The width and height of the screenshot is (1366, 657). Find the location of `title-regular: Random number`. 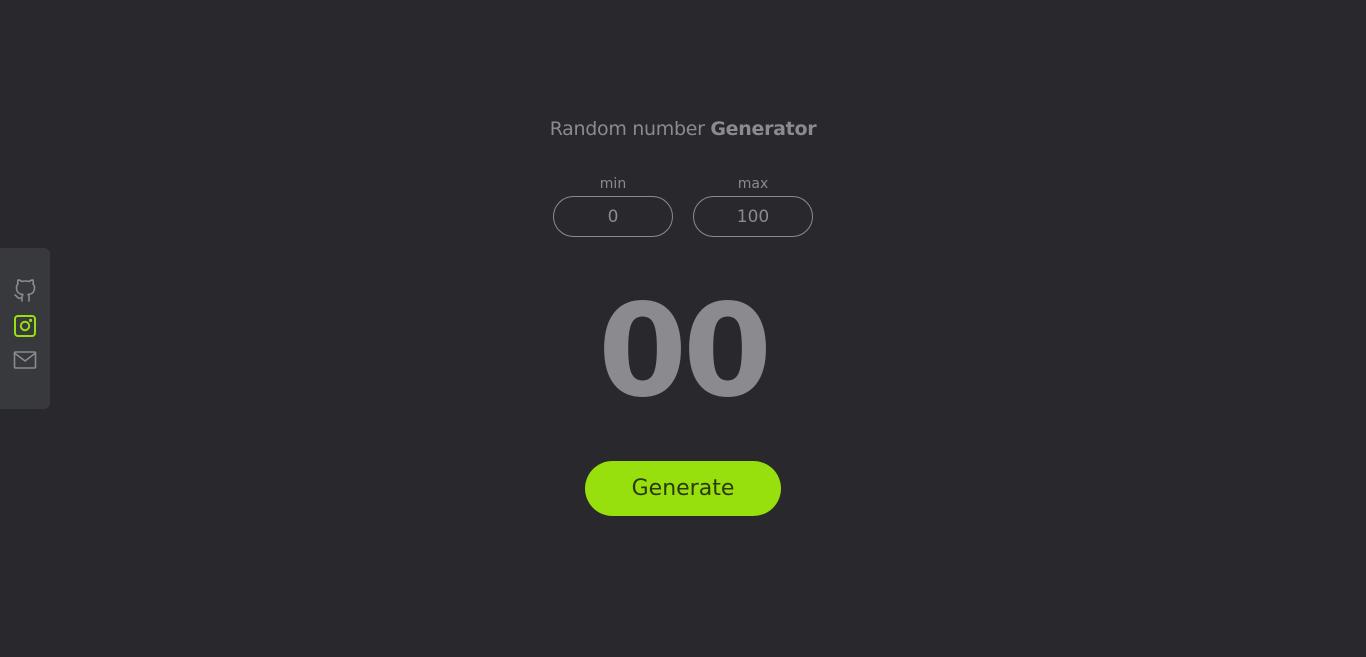

title-regular: Random number is located at coordinates (630, 129).